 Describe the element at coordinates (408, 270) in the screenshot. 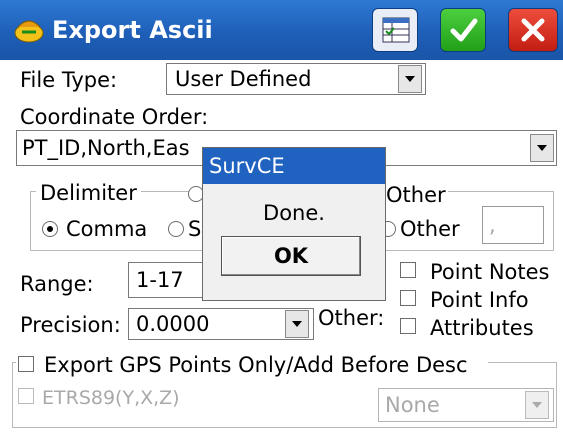

I see `point-notes-checkbox` at that location.